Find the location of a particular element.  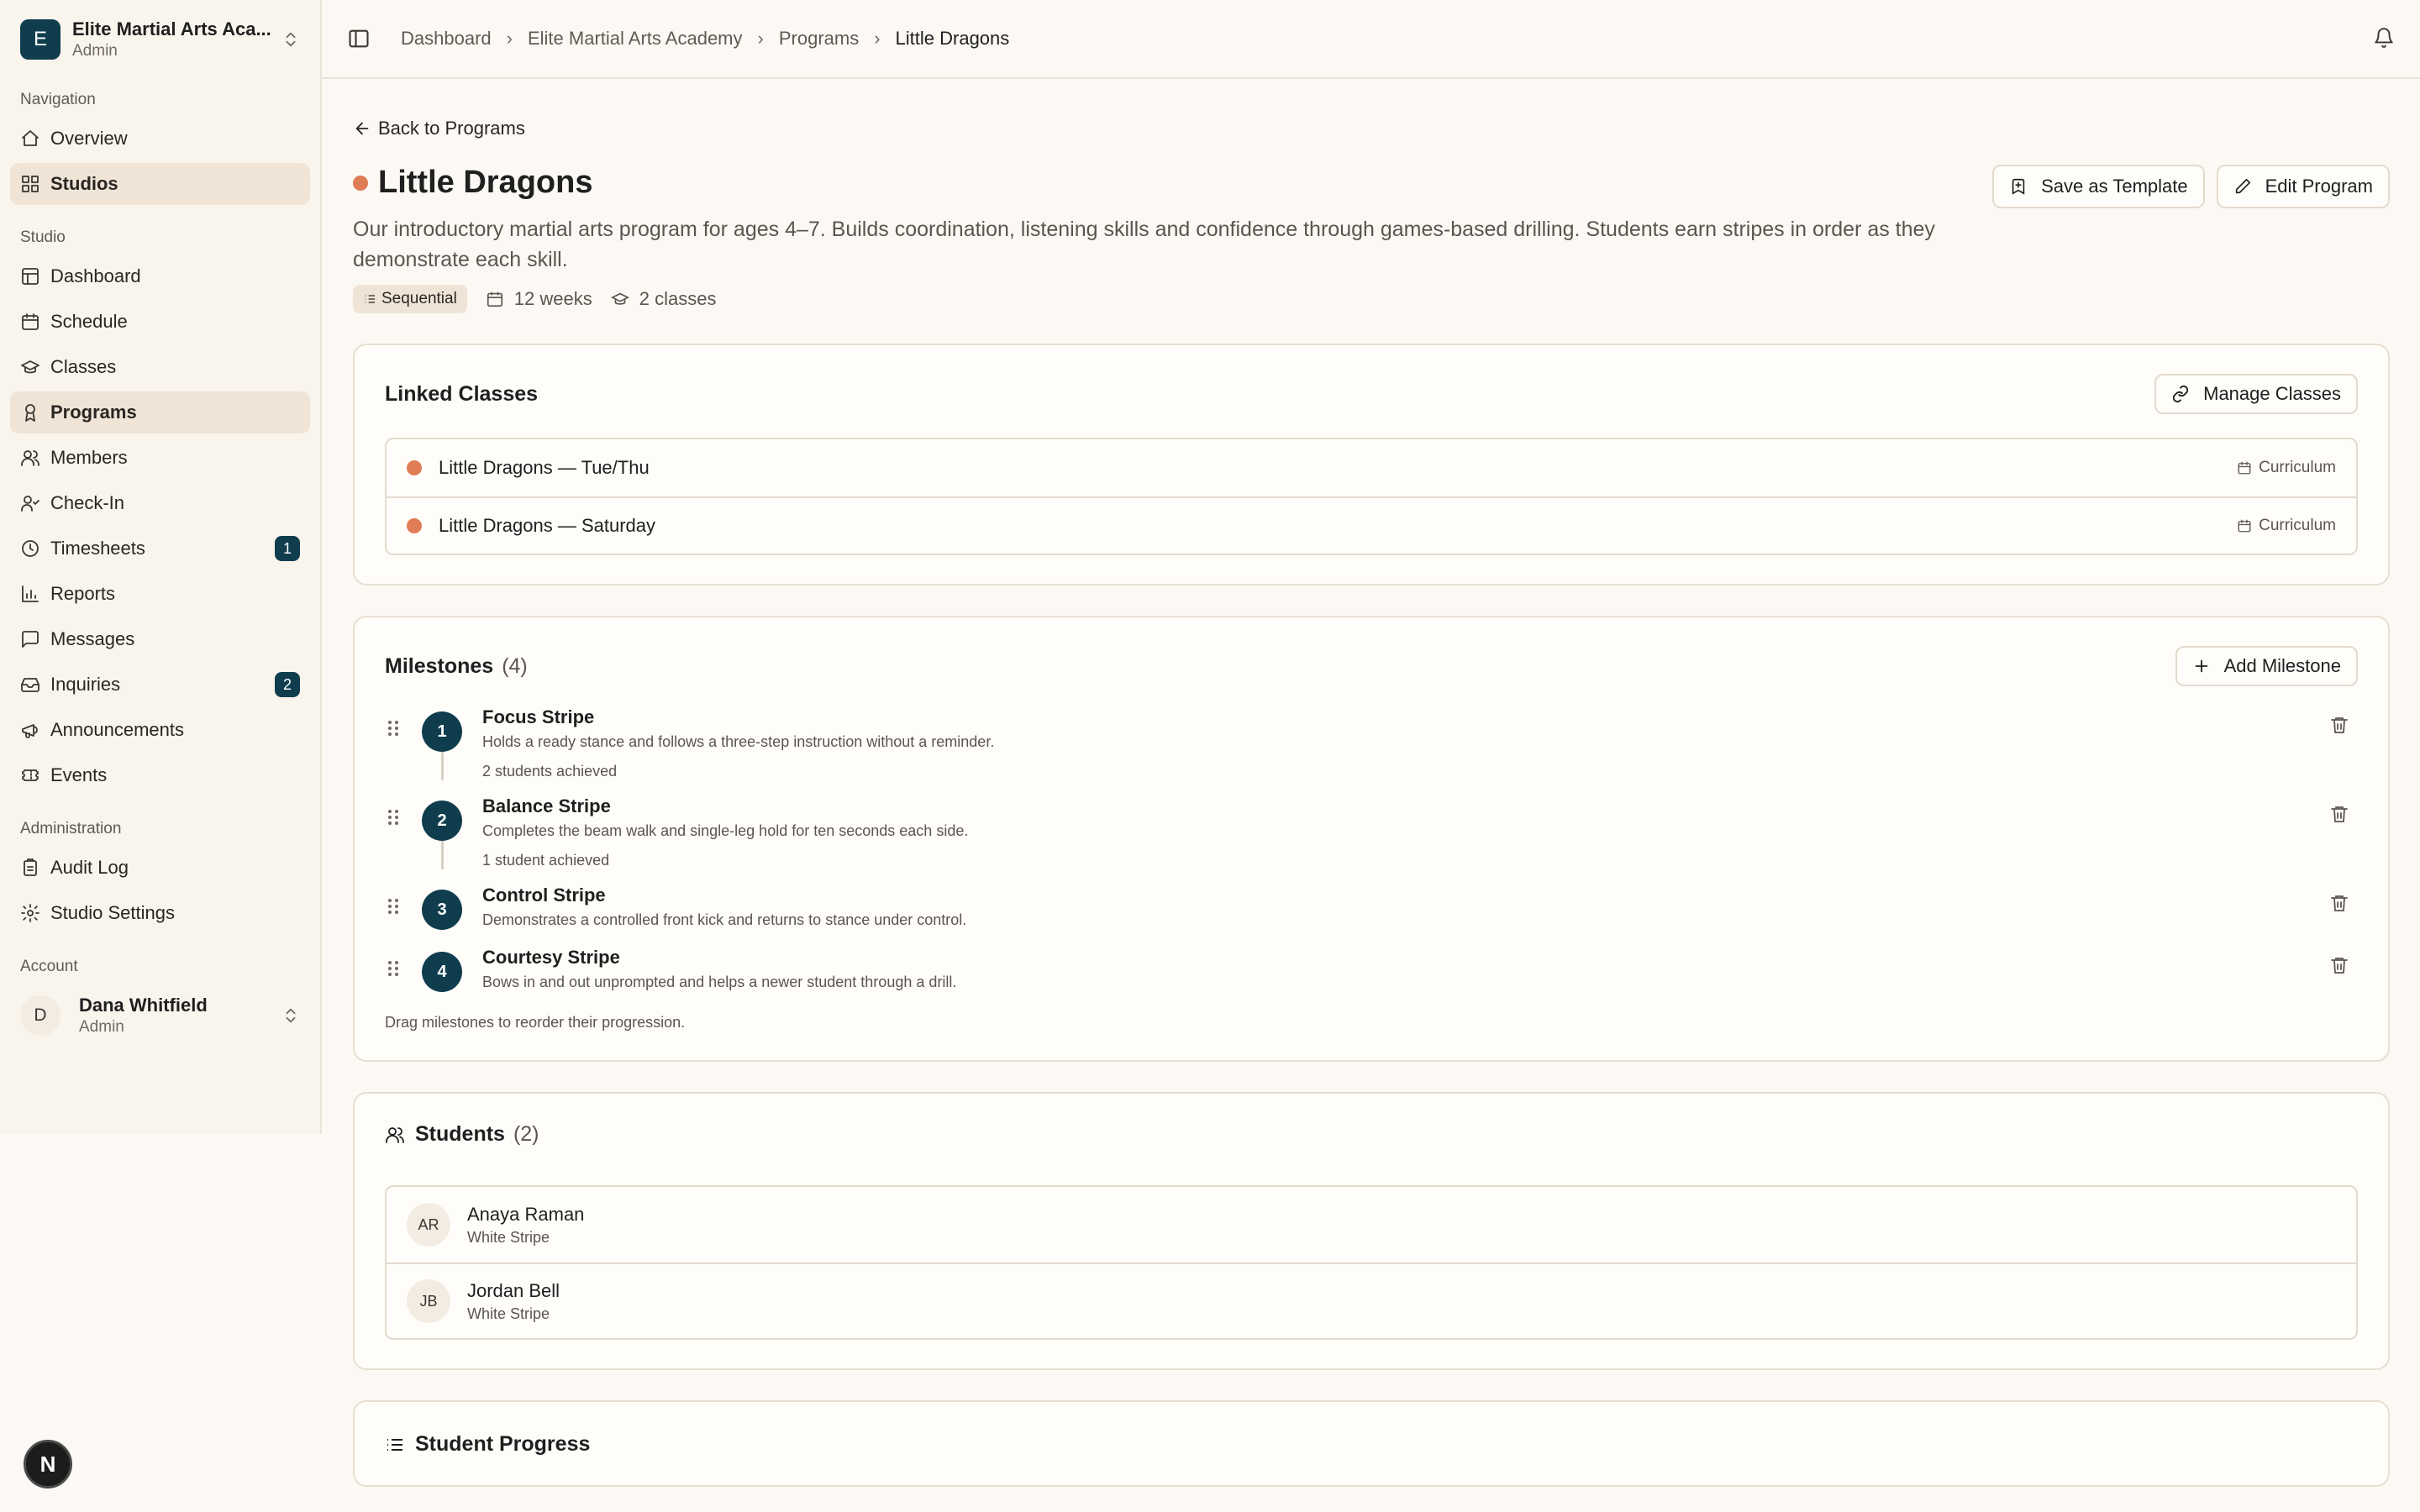

milestone-step: 1 is located at coordinates (442, 743).